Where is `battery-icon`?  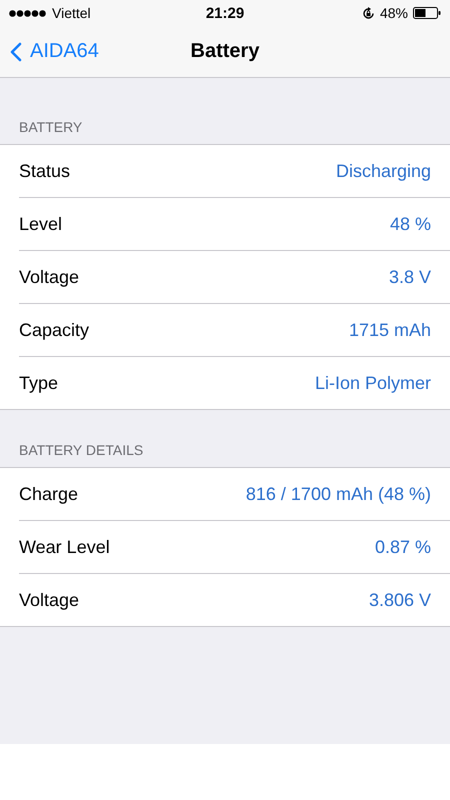
battery-icon is located at coordinates (427, 13).